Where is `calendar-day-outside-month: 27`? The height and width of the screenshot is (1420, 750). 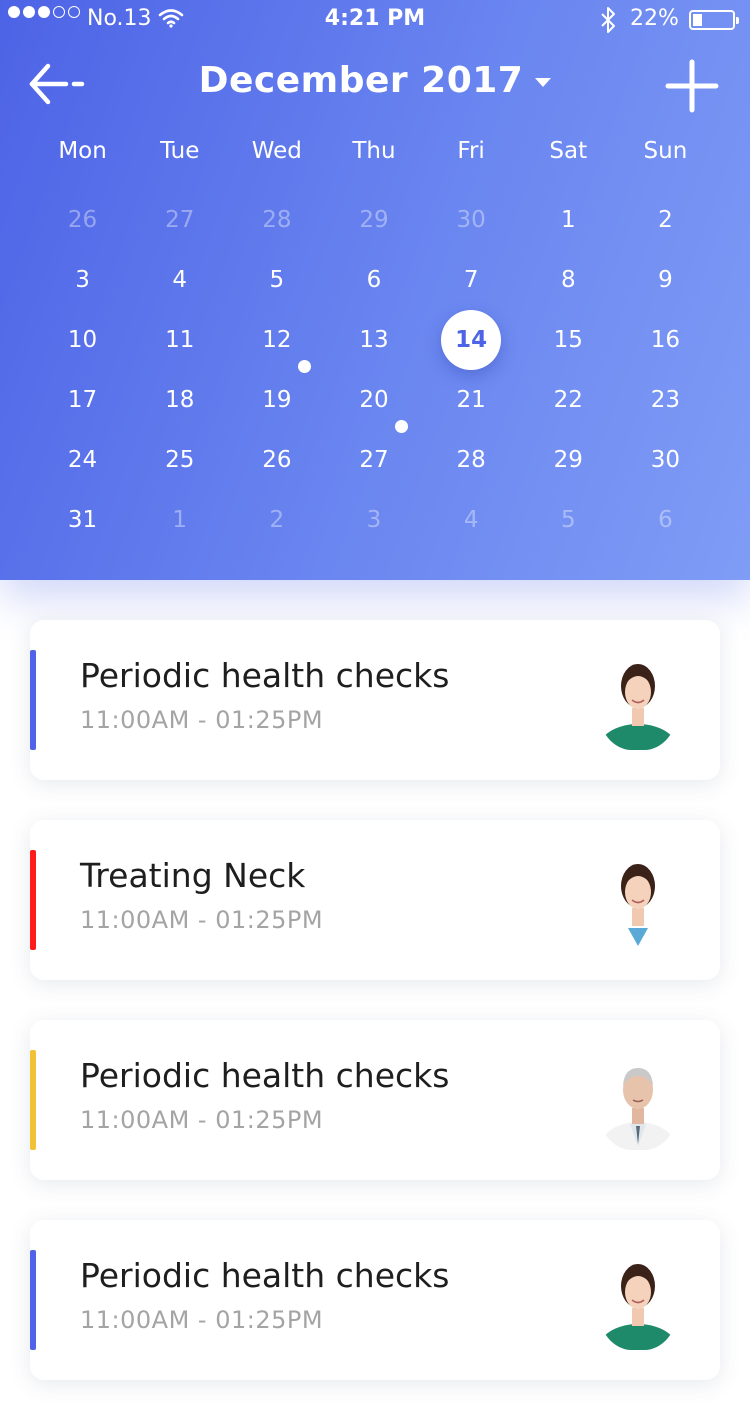 calendar-day-outside-month: 27 is located at coordinates (179, 220).